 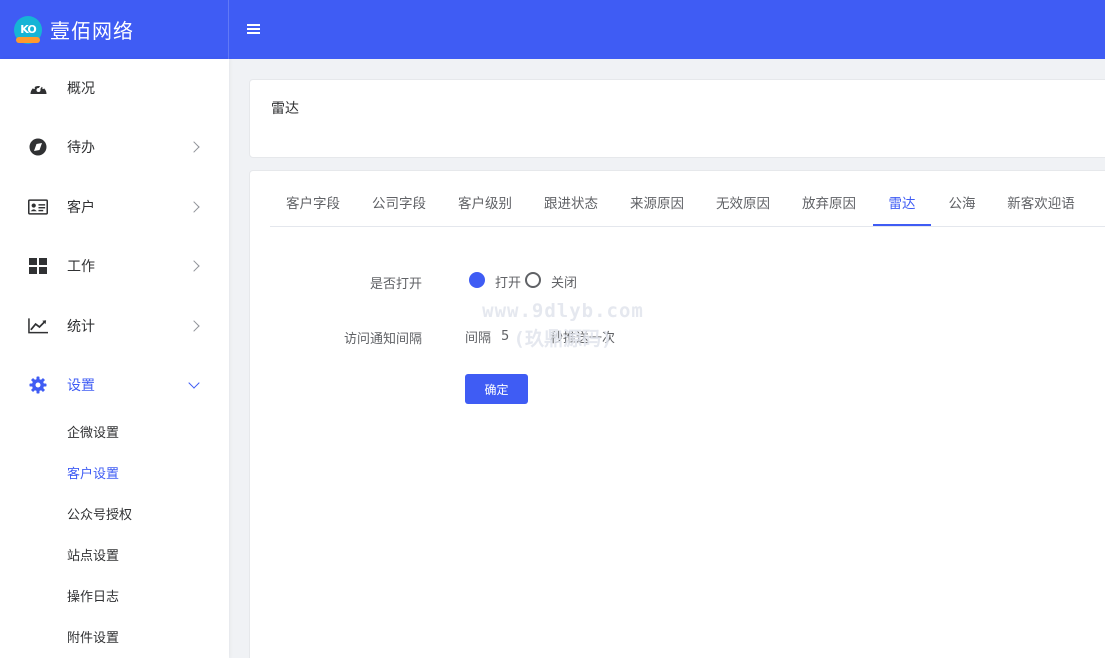 What do you see at coordinates (114, 88) in the screenshot?
I see `sidebar-item-overview: 概况` at bounding box center [114, 88].